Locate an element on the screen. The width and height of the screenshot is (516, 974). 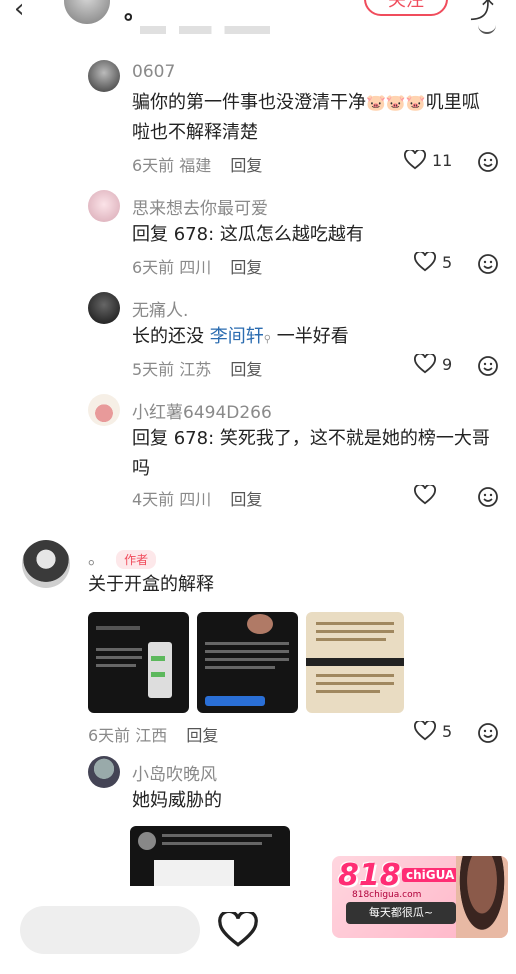
promo-brand: 818 is located at coordinates (369, 875).